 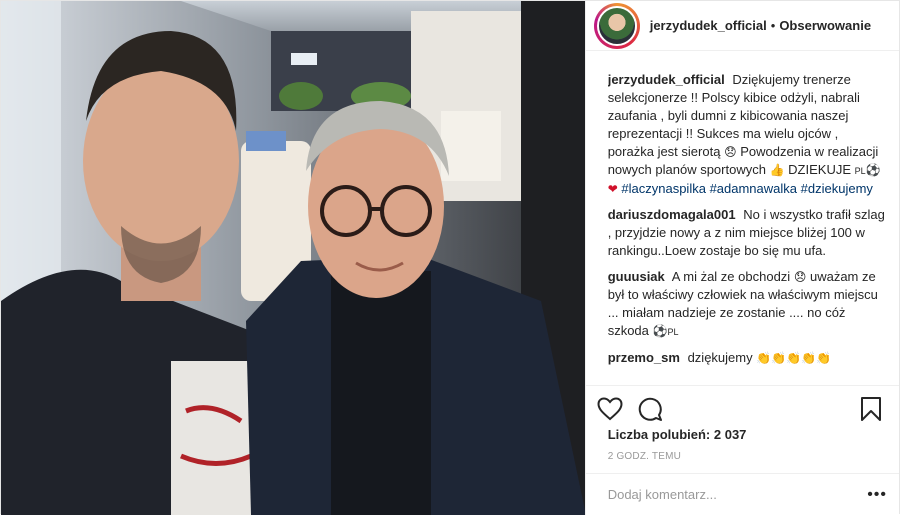 What do you see at coordinates (753, 188) in the screenshot?
I see `hashtag-adamnawalka: #adamnawalka` at bounding box center [753, 188].